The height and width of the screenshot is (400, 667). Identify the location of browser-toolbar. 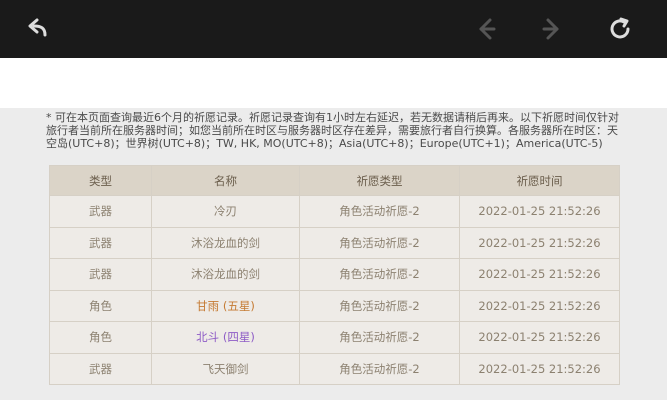
(333, 29).